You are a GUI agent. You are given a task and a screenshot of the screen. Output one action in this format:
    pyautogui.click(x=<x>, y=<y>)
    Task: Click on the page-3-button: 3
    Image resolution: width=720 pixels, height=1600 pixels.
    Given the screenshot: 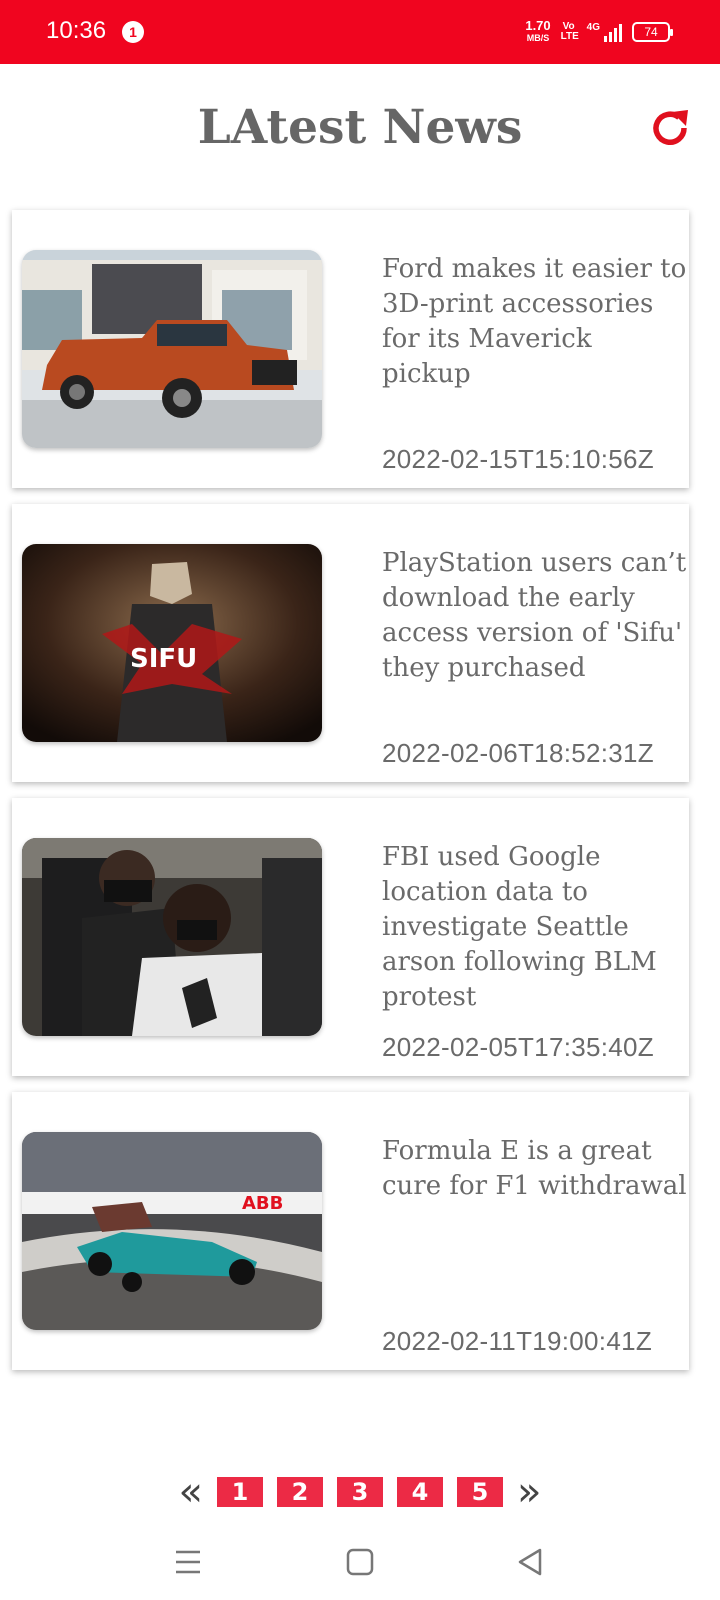 What is the action you would take?
    pyautogui.click(x=360, y=1492)
    